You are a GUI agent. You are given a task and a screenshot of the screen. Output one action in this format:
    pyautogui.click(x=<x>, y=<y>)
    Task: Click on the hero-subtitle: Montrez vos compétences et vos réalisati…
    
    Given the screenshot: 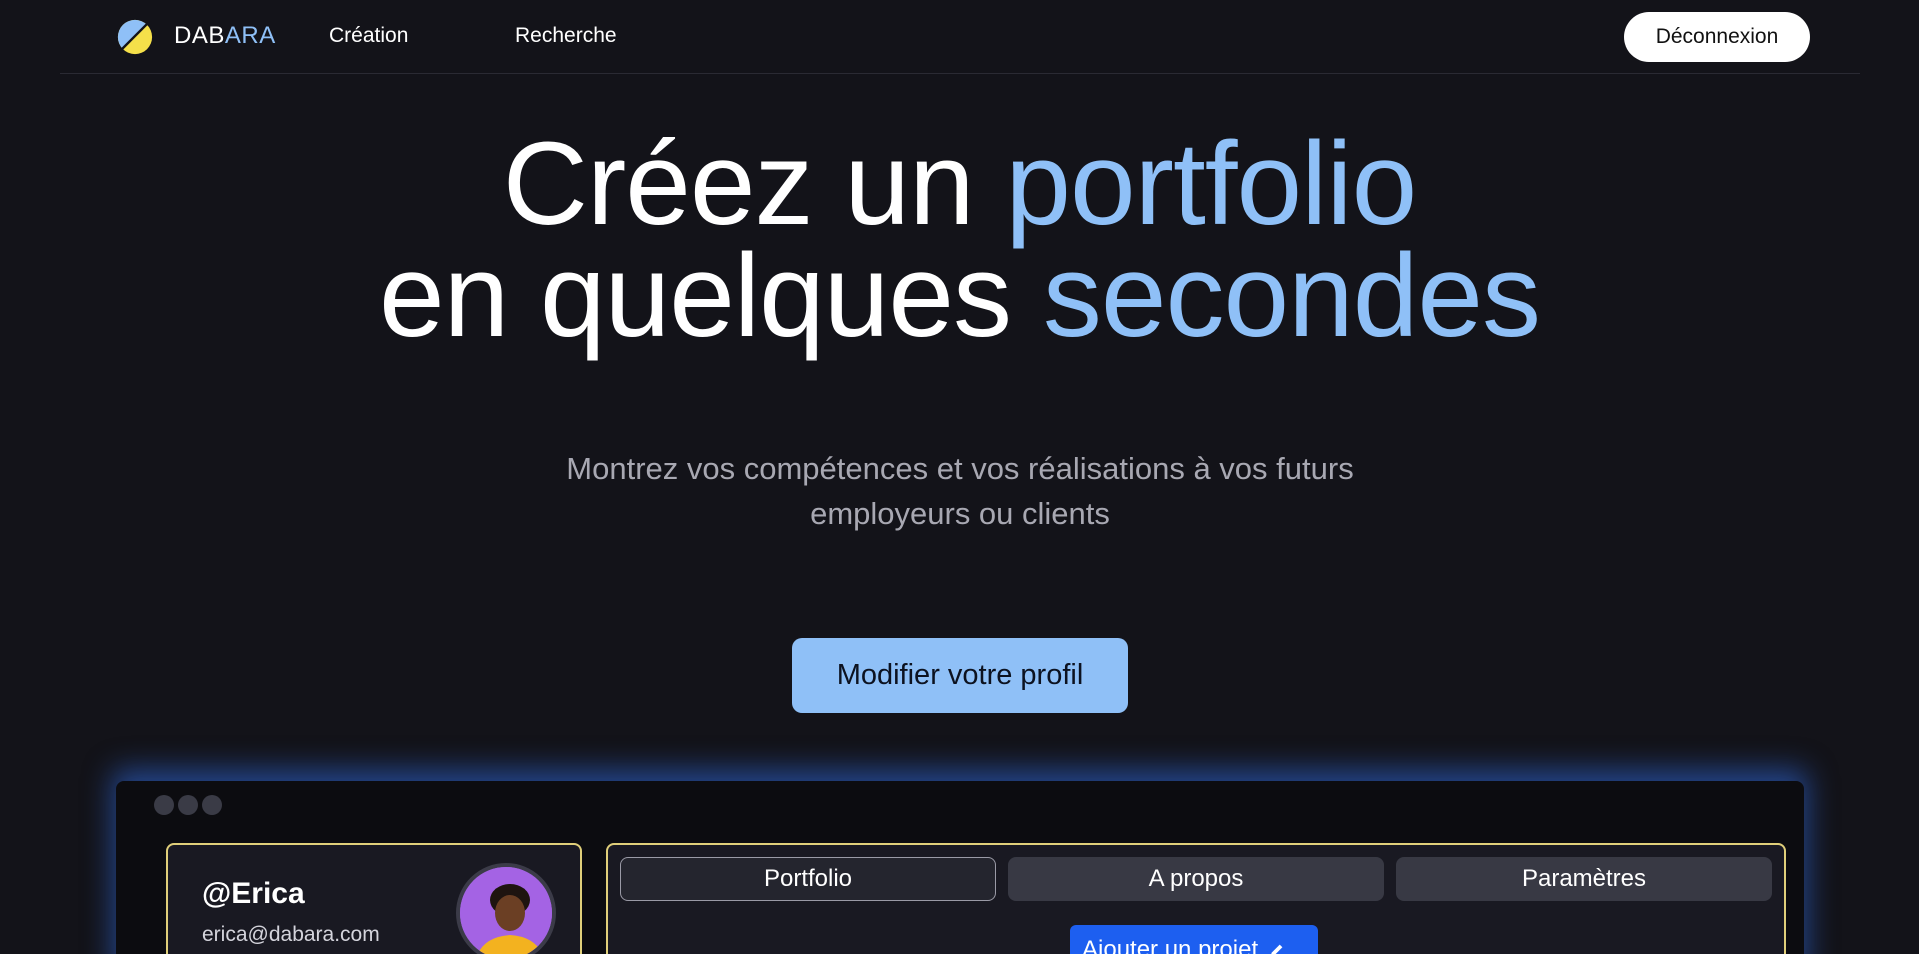 What is the action you would take?
    pyautogui.click(x=960, y=491)
    